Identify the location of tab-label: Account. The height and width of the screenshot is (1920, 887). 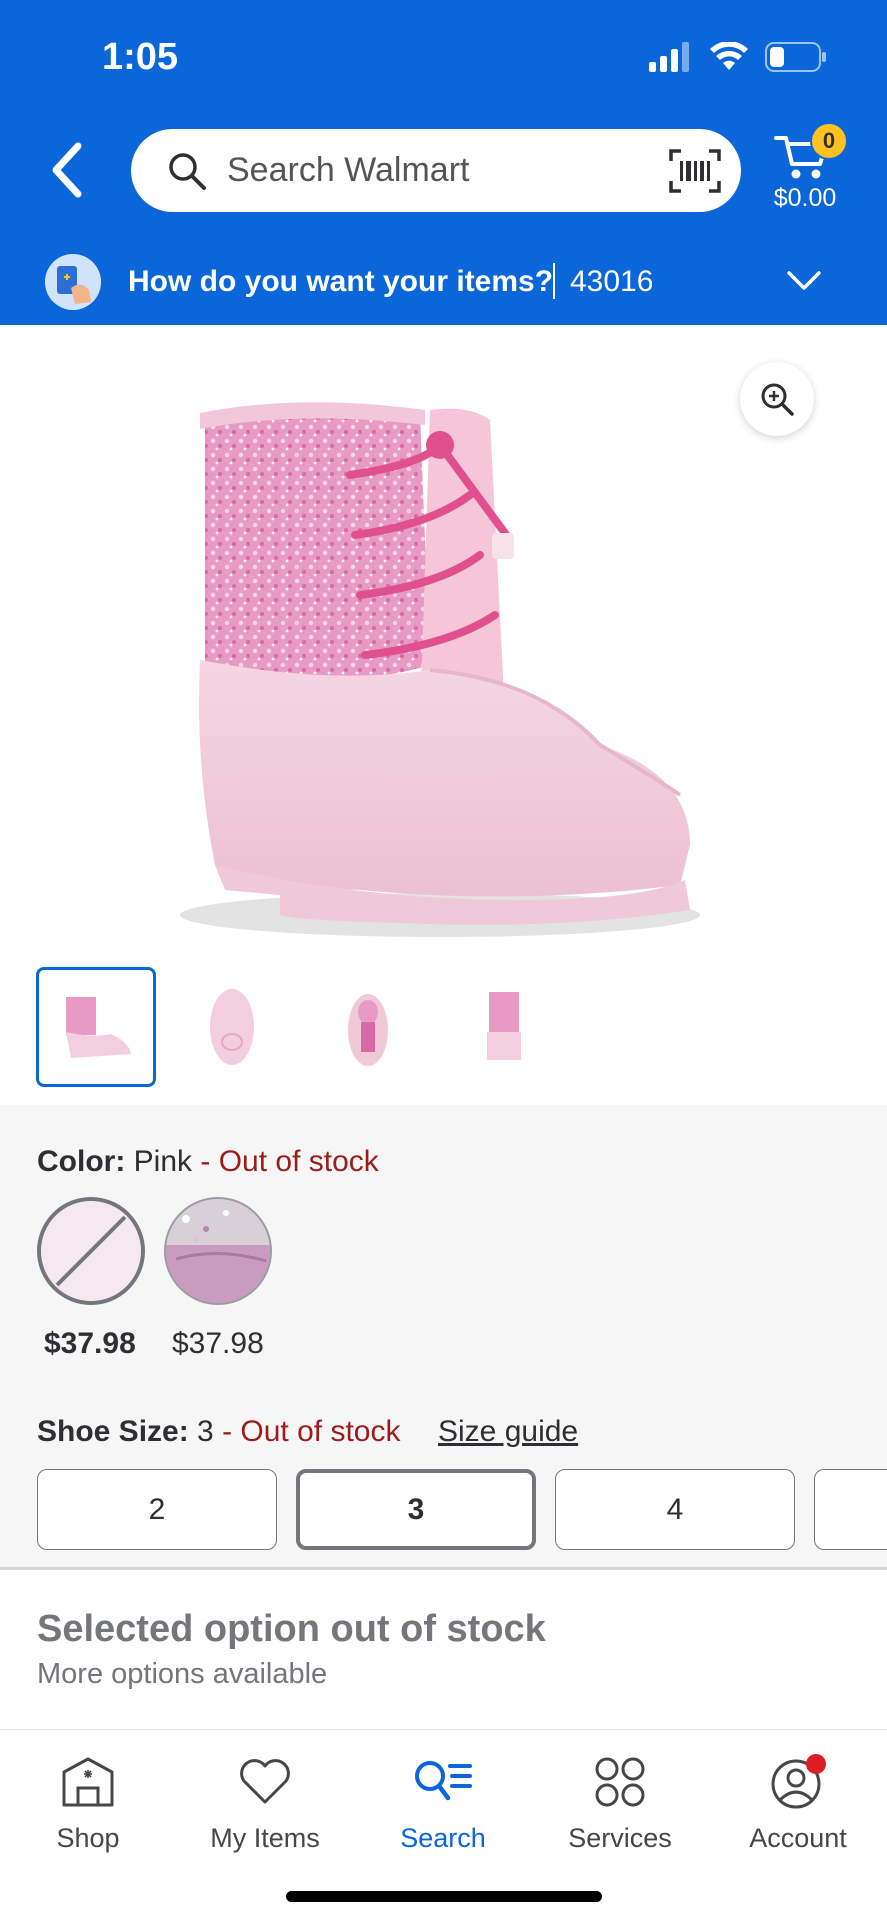
(798, 1838).